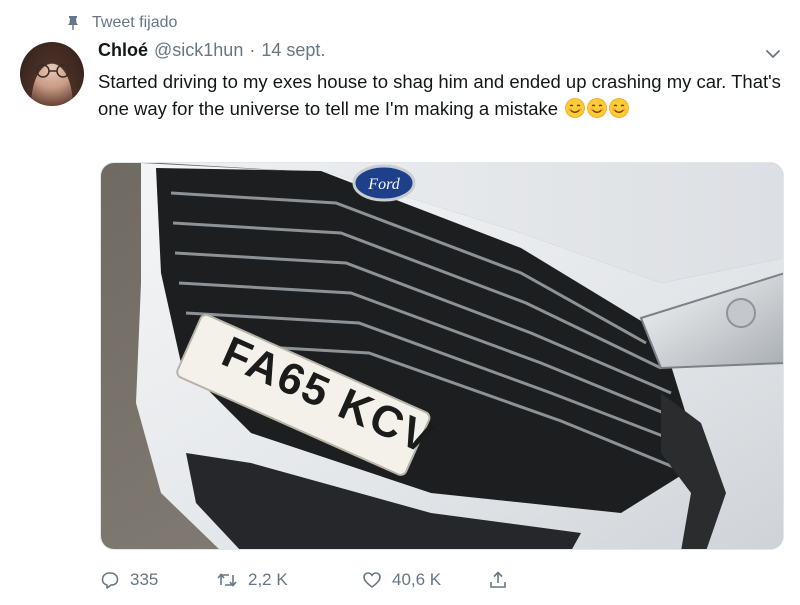  I want to click on avatar, so click(52, 74).